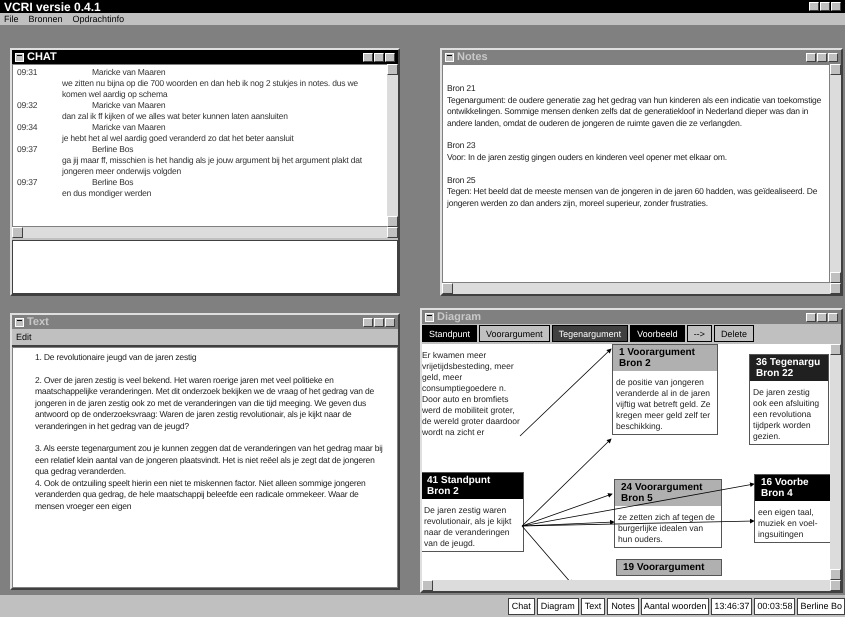 This screenshot has height=617, width=845. What do you see at coordinates (27, 105) in the screenshot?
I see `message-time: 09:32` at bounding box center [27, 105].